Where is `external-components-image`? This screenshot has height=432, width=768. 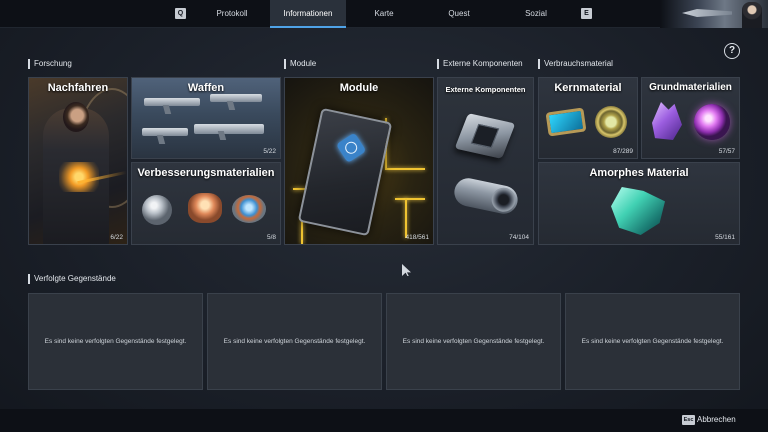
external-components-image is located at coordinates (485, 161).